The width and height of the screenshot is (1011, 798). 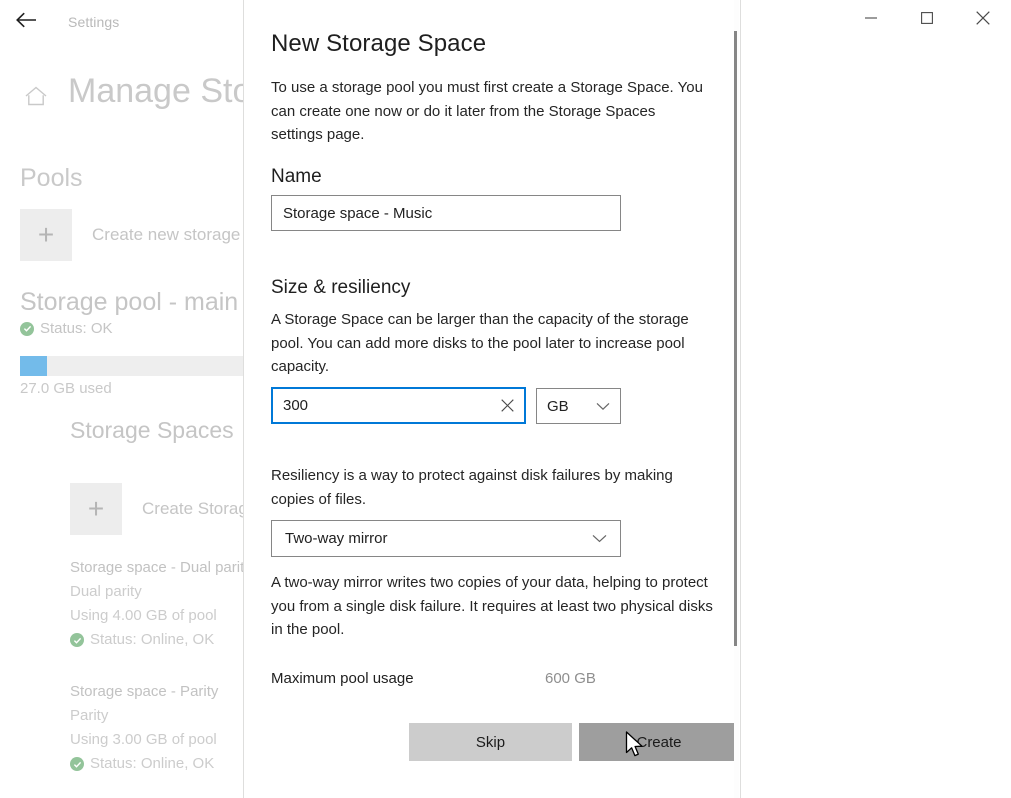 What do you see at coordinates (341, 287) in the screenshot?
I see `size-section-heading: Size & resiliency` at bounding box center [341, 287].